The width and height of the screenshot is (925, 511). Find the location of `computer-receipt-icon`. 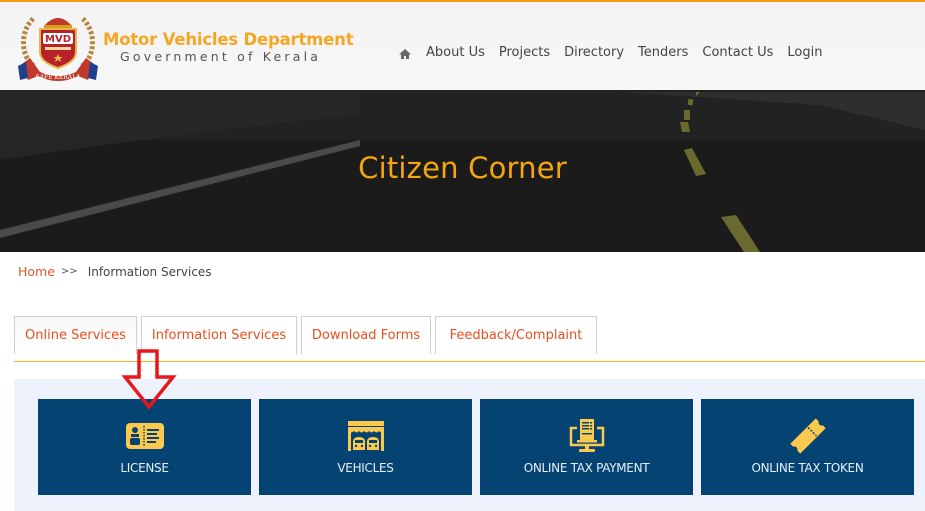

computer-receipt-icon is located at coordinates (587, 436).